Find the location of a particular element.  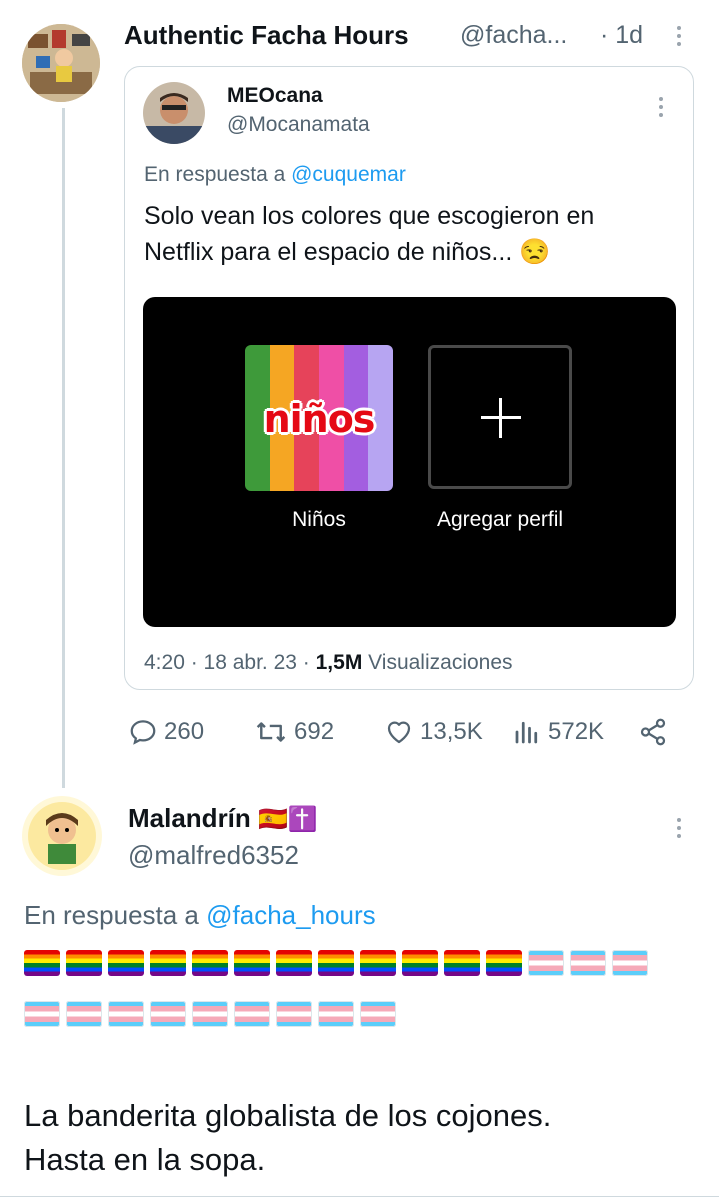

reply-icon is located at coordinates (143, 732).